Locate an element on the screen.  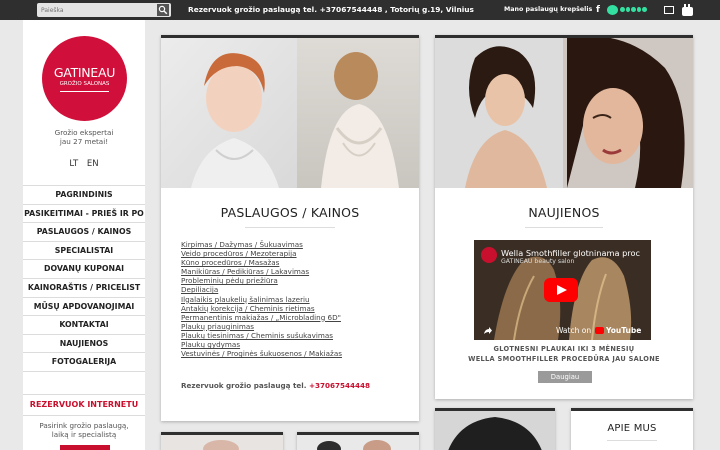
more-button: Daugiau is located at coordinates (565, 377).